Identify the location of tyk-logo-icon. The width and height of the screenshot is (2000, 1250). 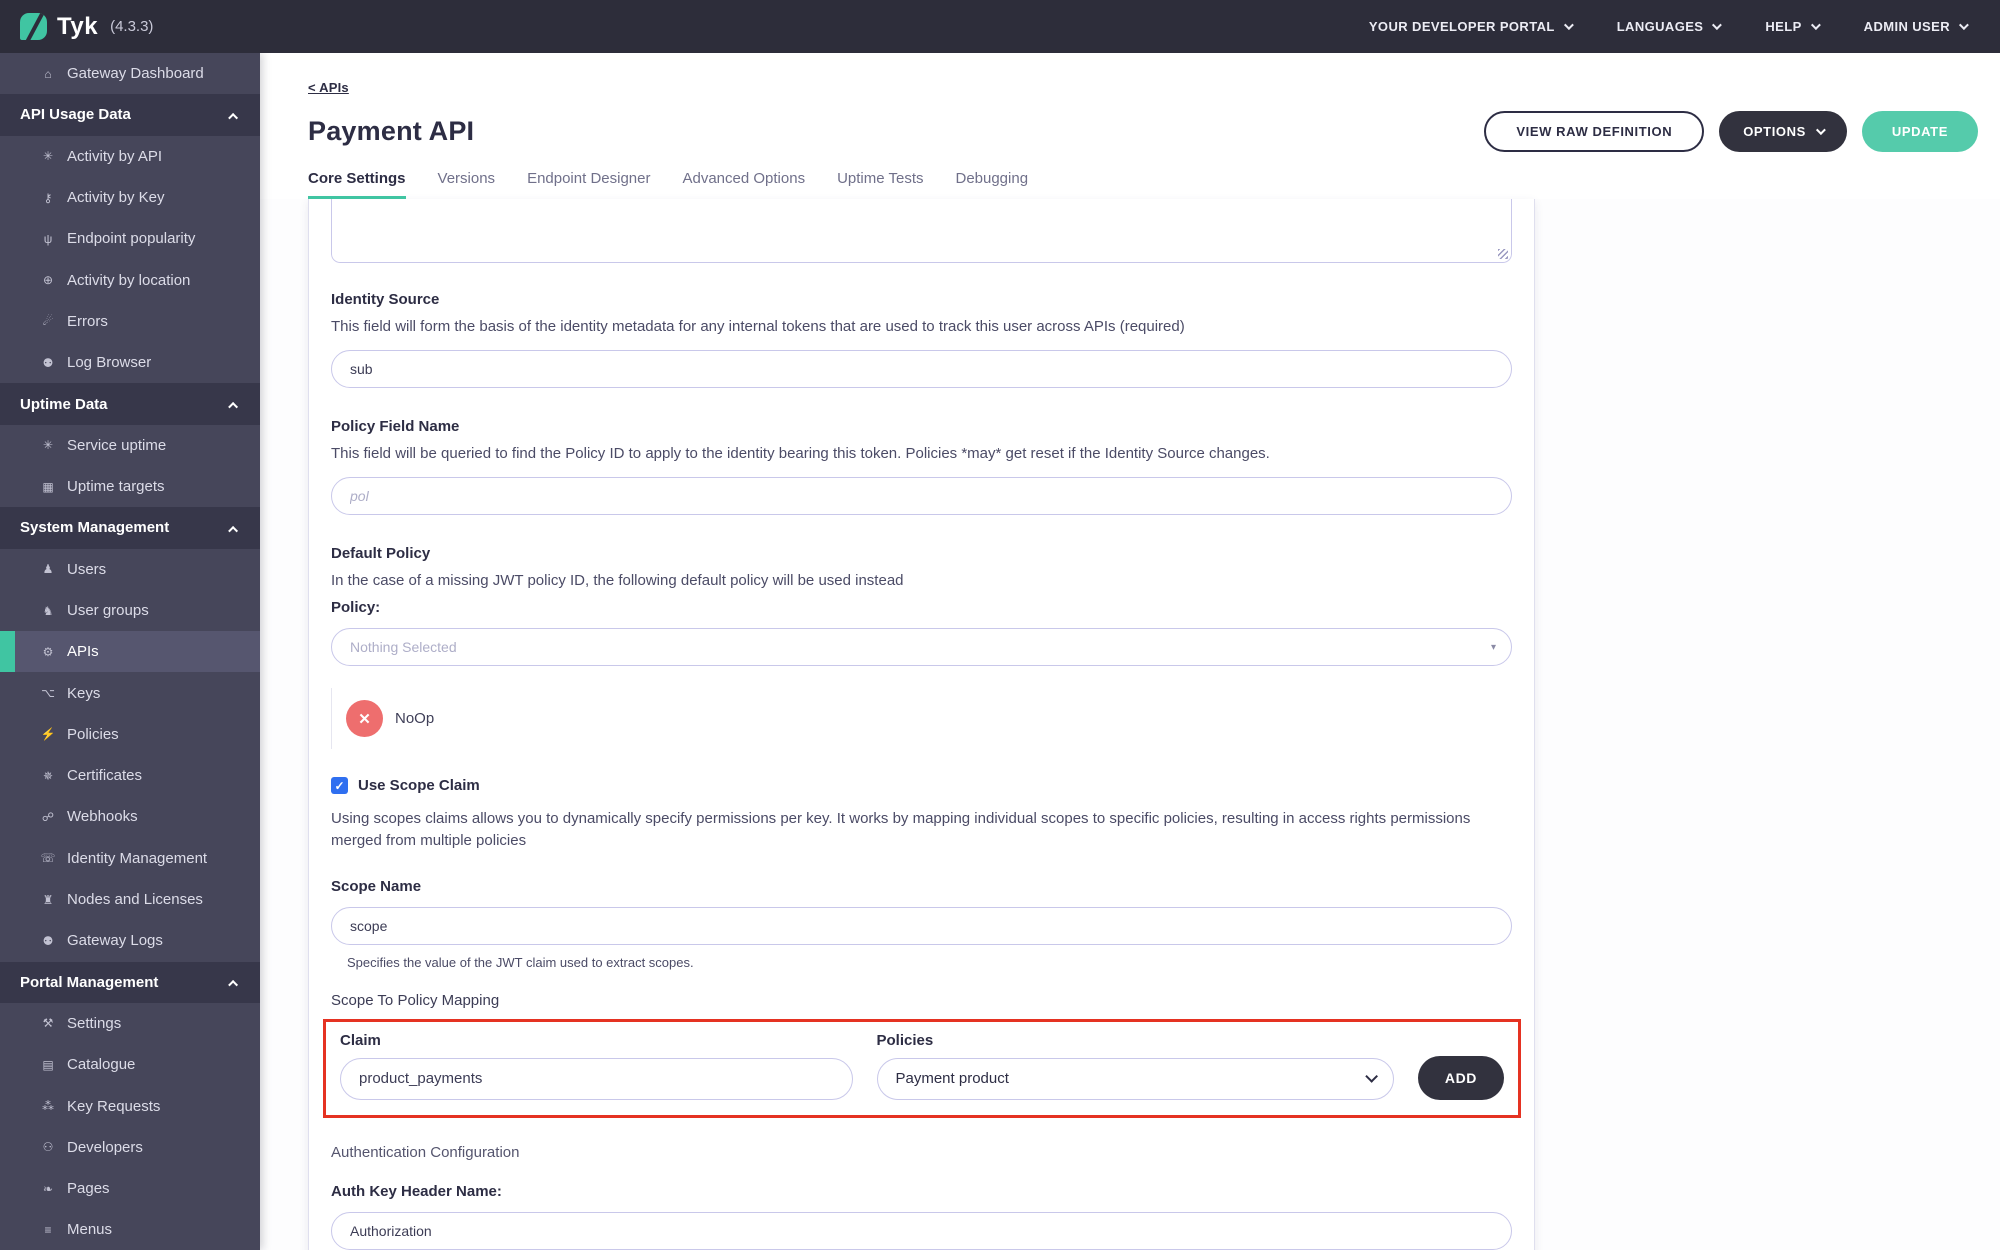
(33, 26).